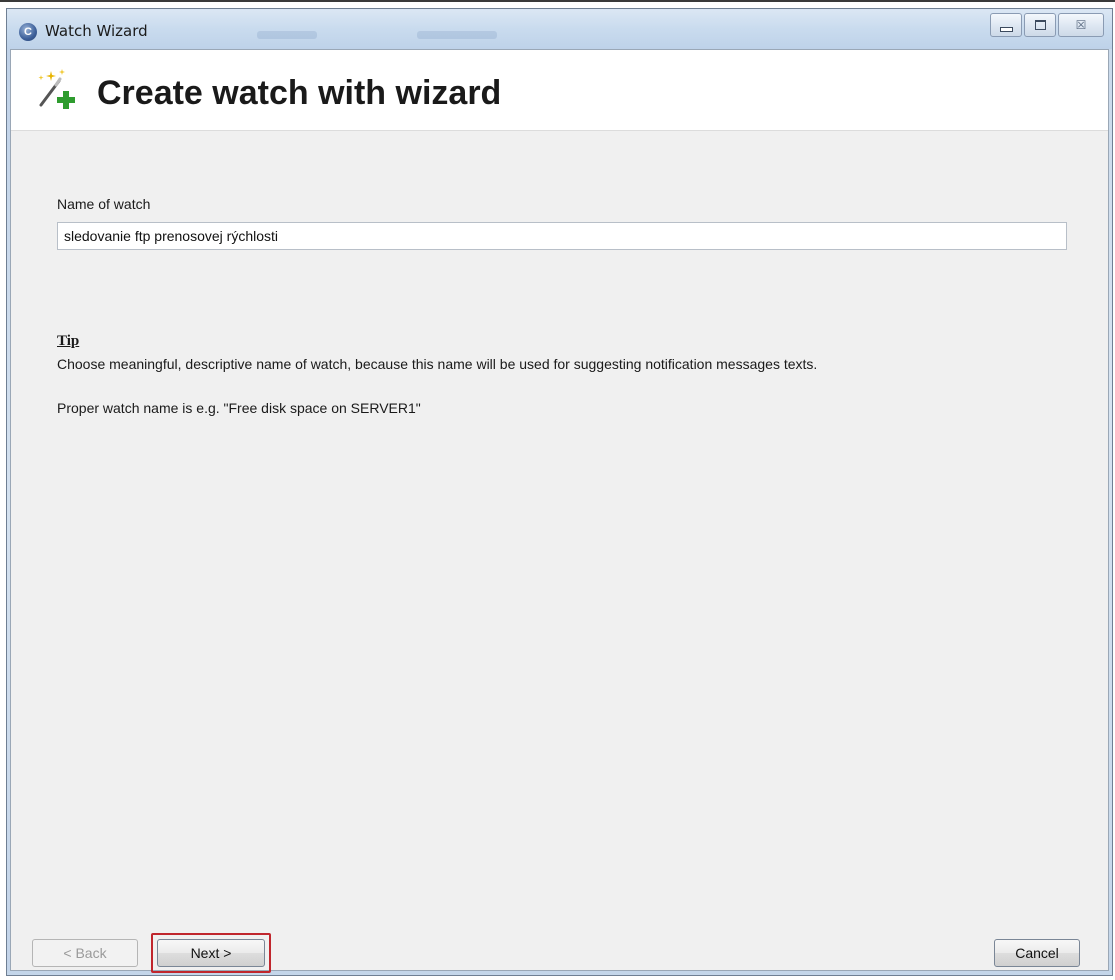 The image size is (1115, 980). Describe the element at coordinates (299, 93) in the screenshot. I see `page-title: Create watch with wizard` at that location.